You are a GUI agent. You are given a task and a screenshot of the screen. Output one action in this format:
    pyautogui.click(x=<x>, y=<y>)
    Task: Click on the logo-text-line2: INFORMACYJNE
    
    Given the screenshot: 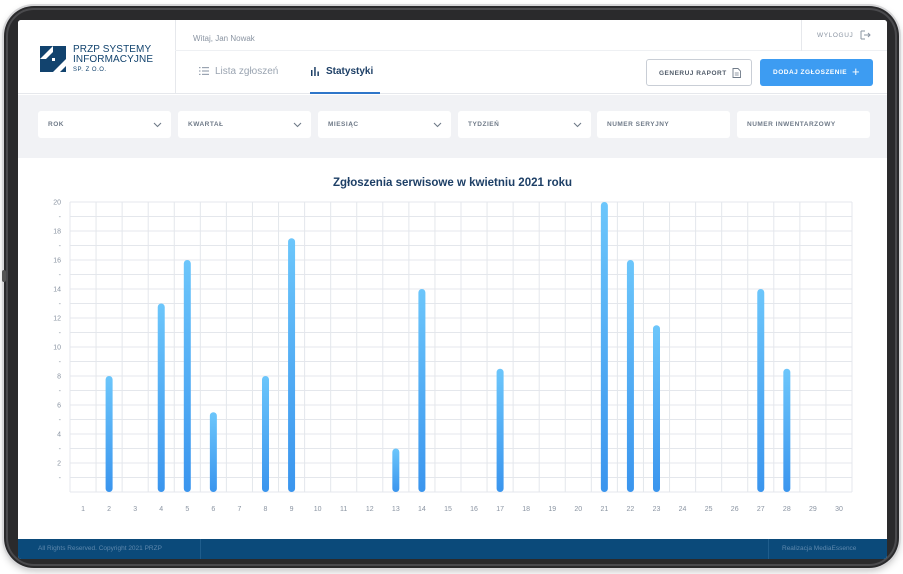 What is the action you would take?
    pyautogui.click(x=113, y=59)
    